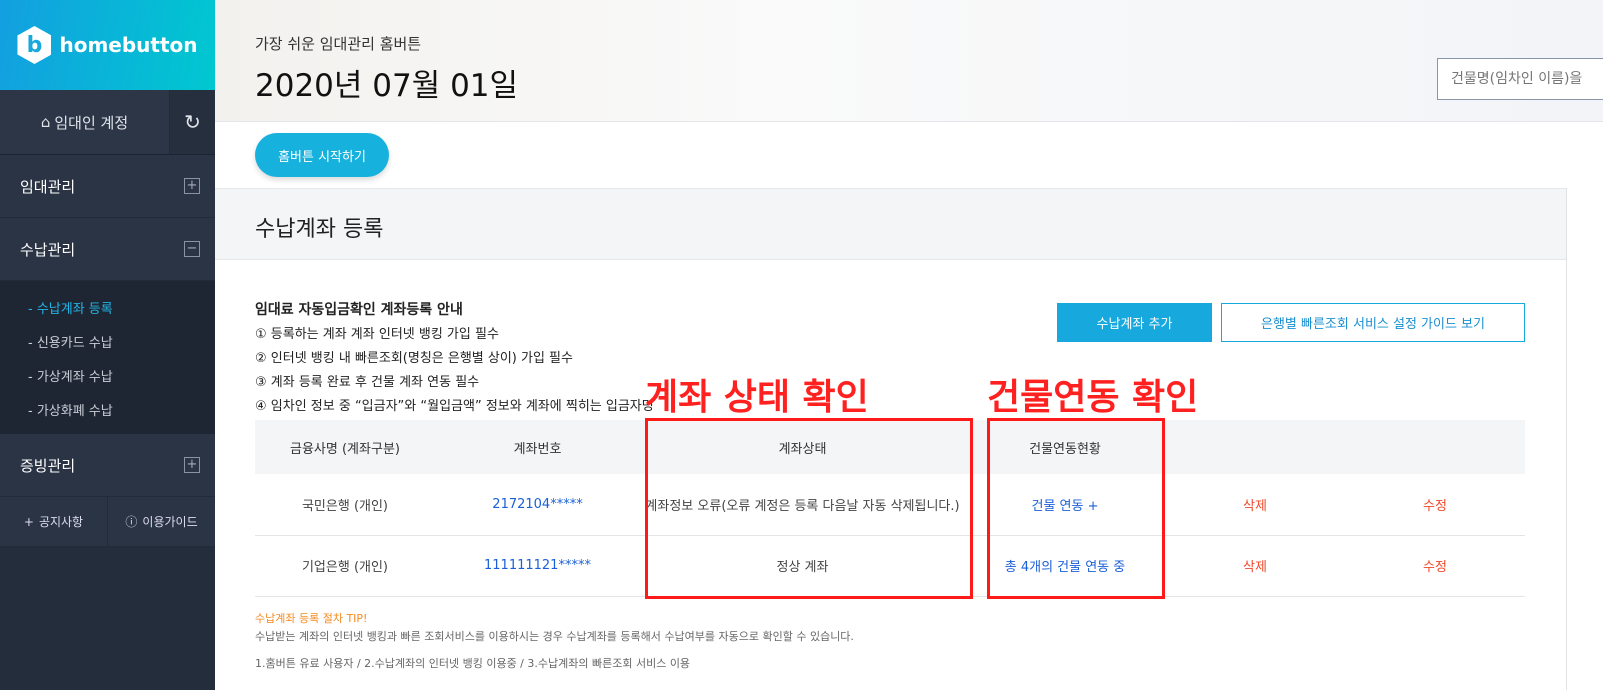 Image resolution: width=1603 pixels, height=690 pixels. I want to click on home-icon: ⌂, so click(45, 122).